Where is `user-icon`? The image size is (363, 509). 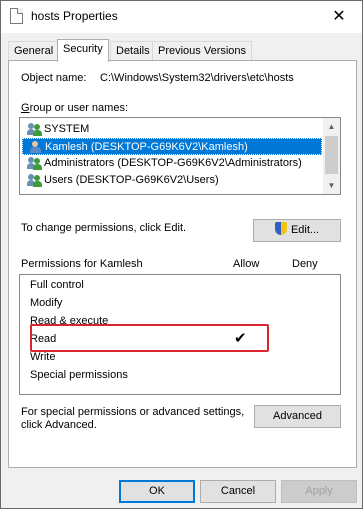 user-icon is located at coordinates (36, 147).